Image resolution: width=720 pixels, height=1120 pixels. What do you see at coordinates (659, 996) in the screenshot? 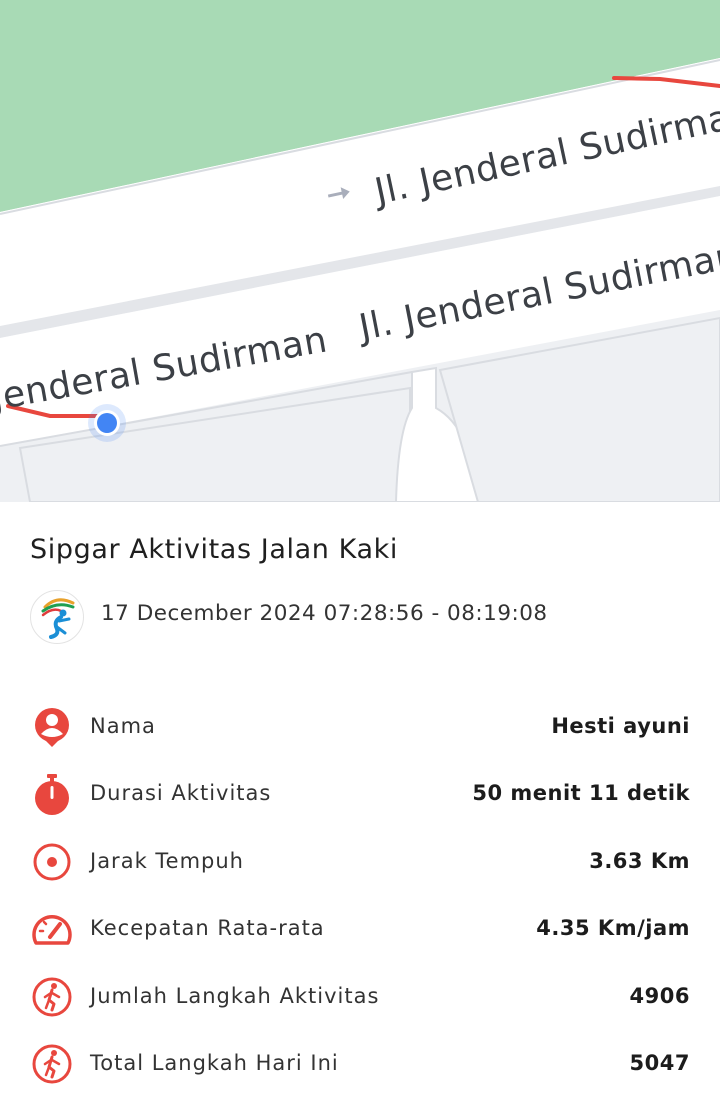
I see `stat-value: 4906` at bounding box center [659, 996].